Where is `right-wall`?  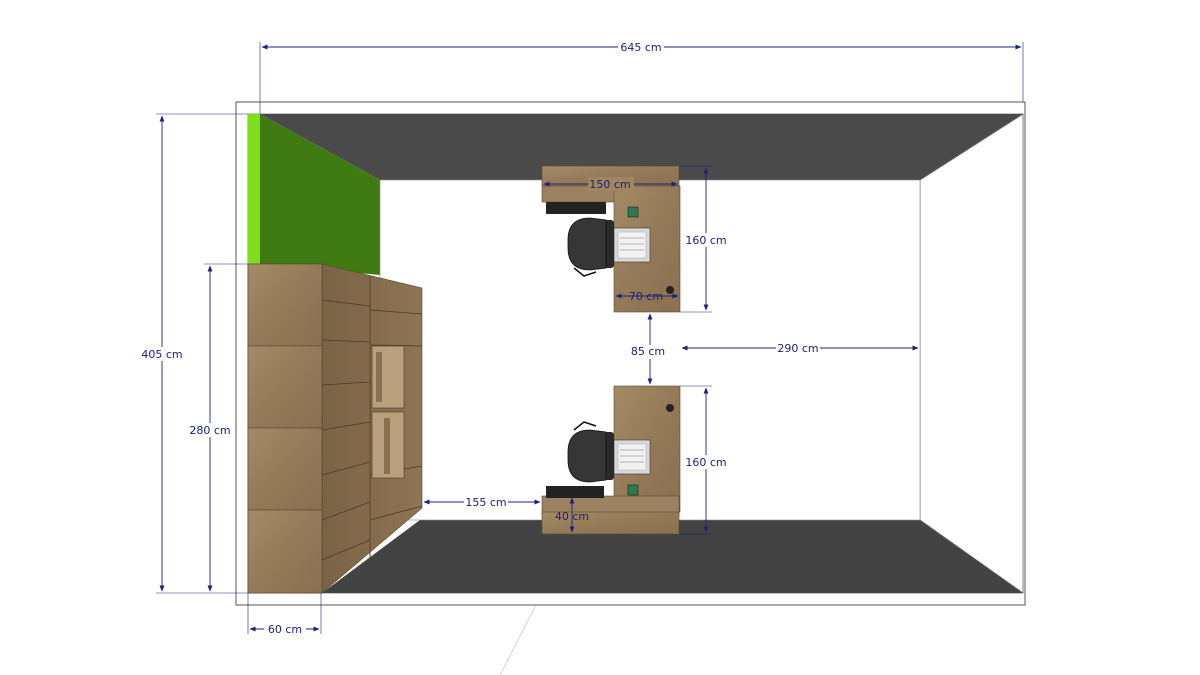
right-wall is located at coordinates (971, 353).